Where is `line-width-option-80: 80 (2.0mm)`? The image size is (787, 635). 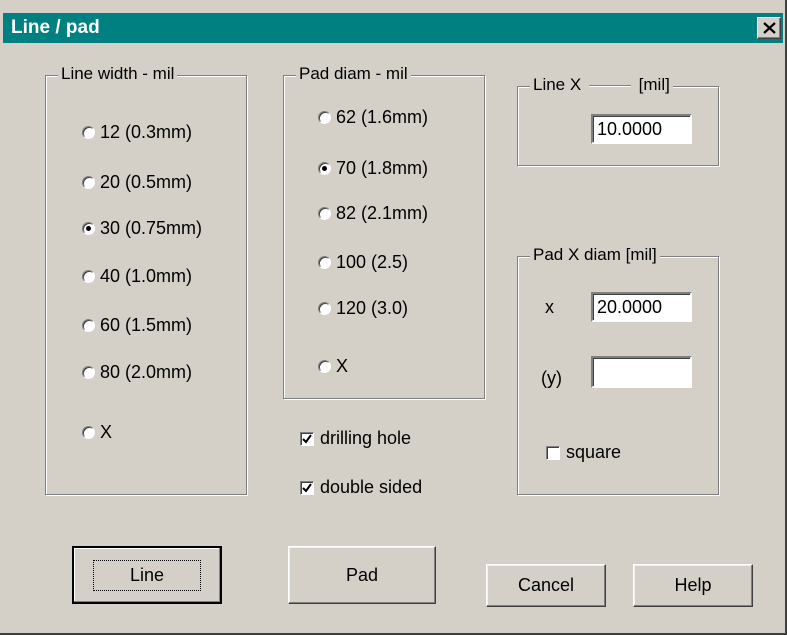 line-width-option-80: 80 (2.0mm) is located at coordinates (137, 372).